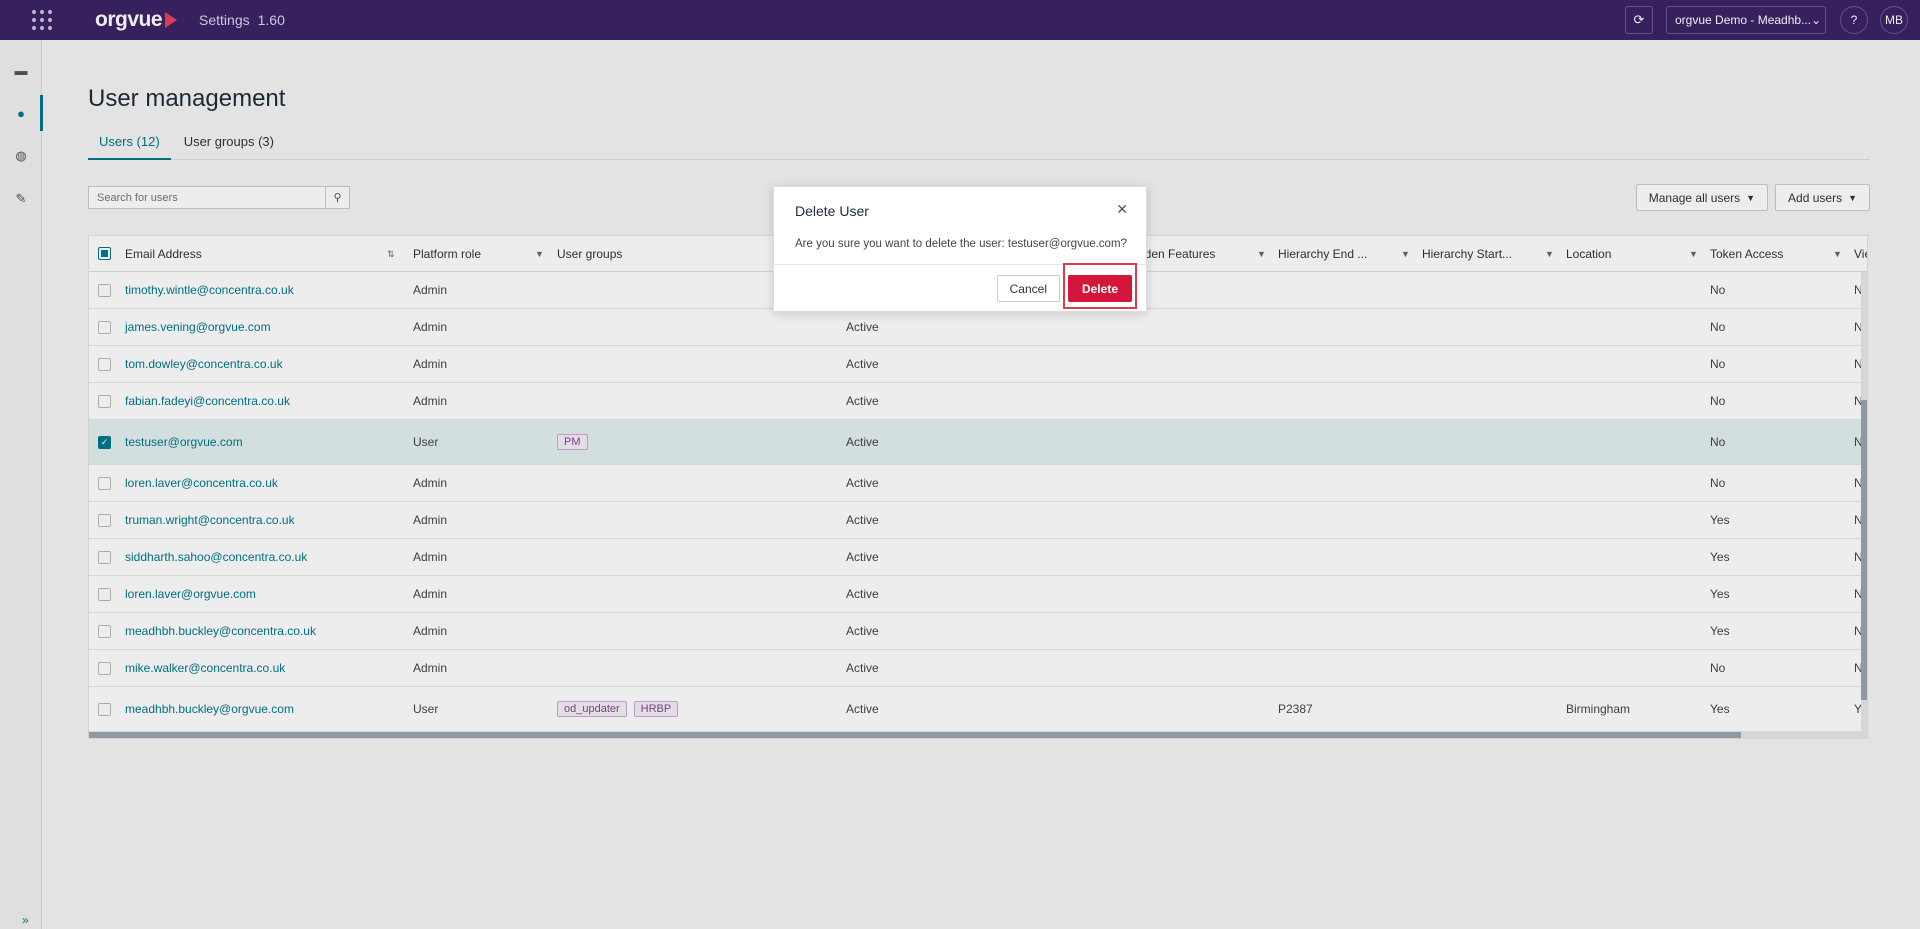 Image resolution: width=1920 pixels, height=929 pixels. Describe the element at coordinates (1028, 288) in the screenshot. I see `cancel-button: Cancel` at that location.